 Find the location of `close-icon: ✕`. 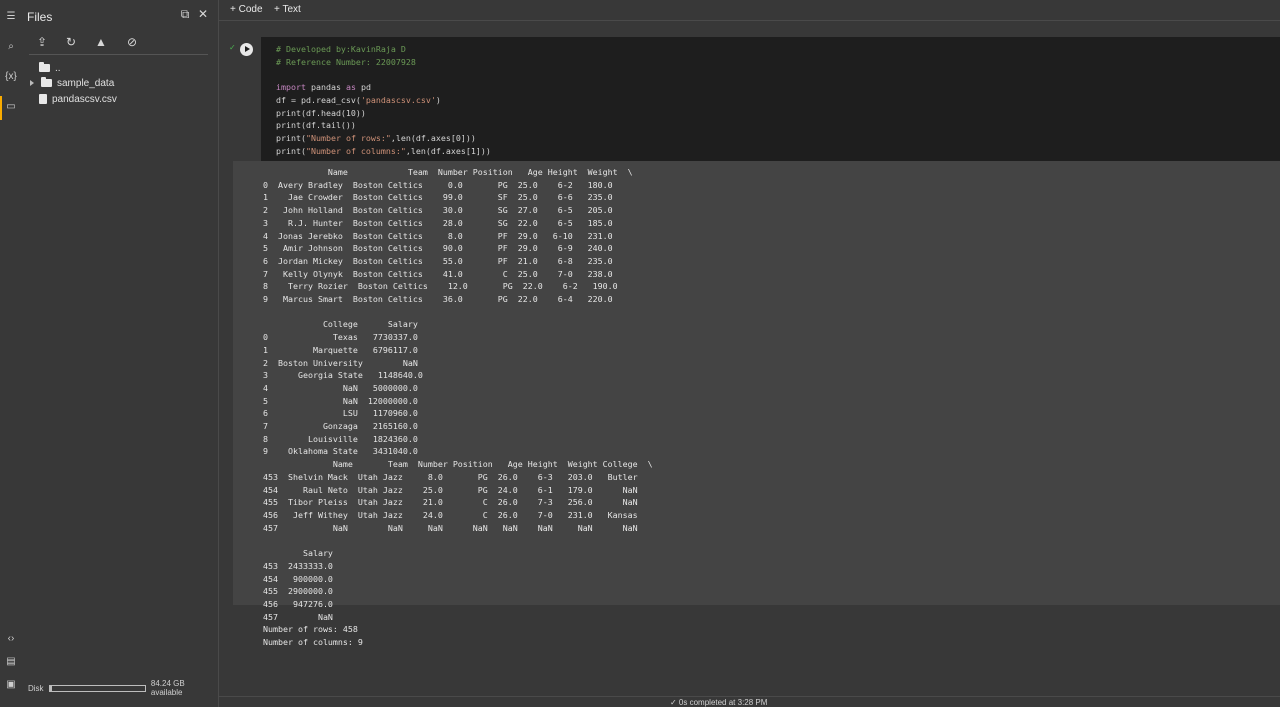

close-icon: ✕ is located at coordinates (203, 14).